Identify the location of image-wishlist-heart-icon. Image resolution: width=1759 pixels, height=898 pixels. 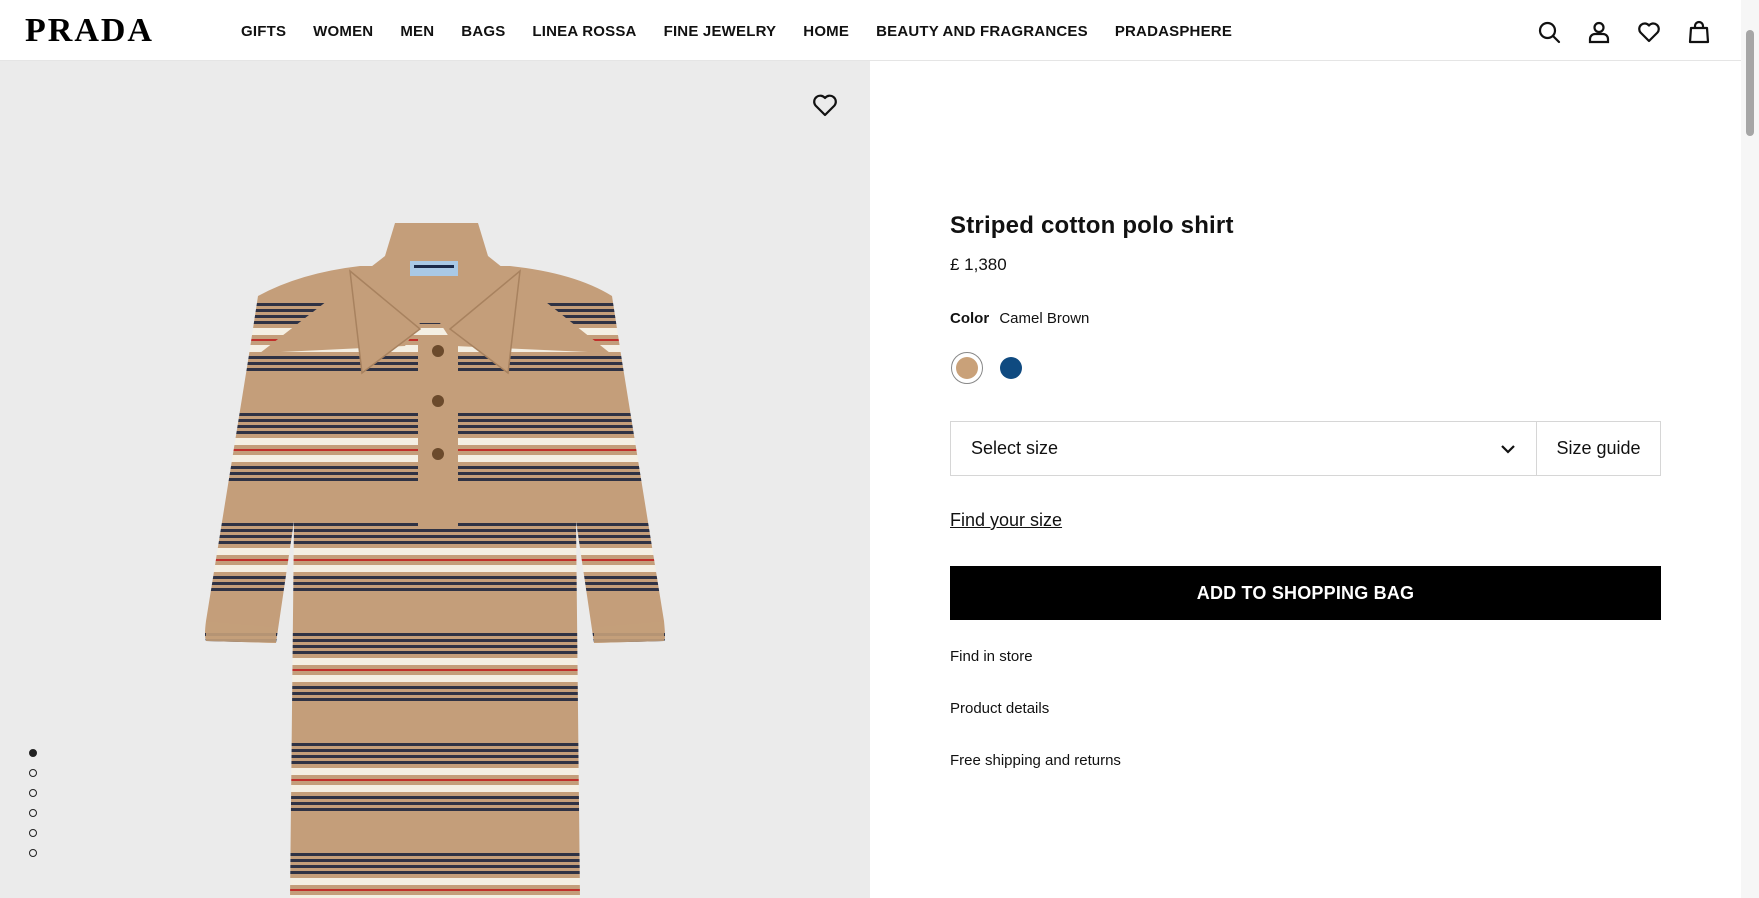
(825, 105).